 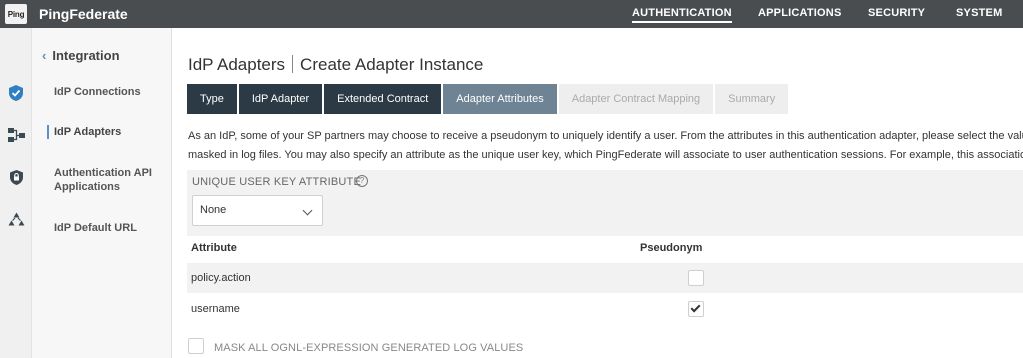 What do you see at coordinates (696, 278) in the screenshot?
I see `pseudonym-checkbox-policy-action` at bounding box center [696, 278].